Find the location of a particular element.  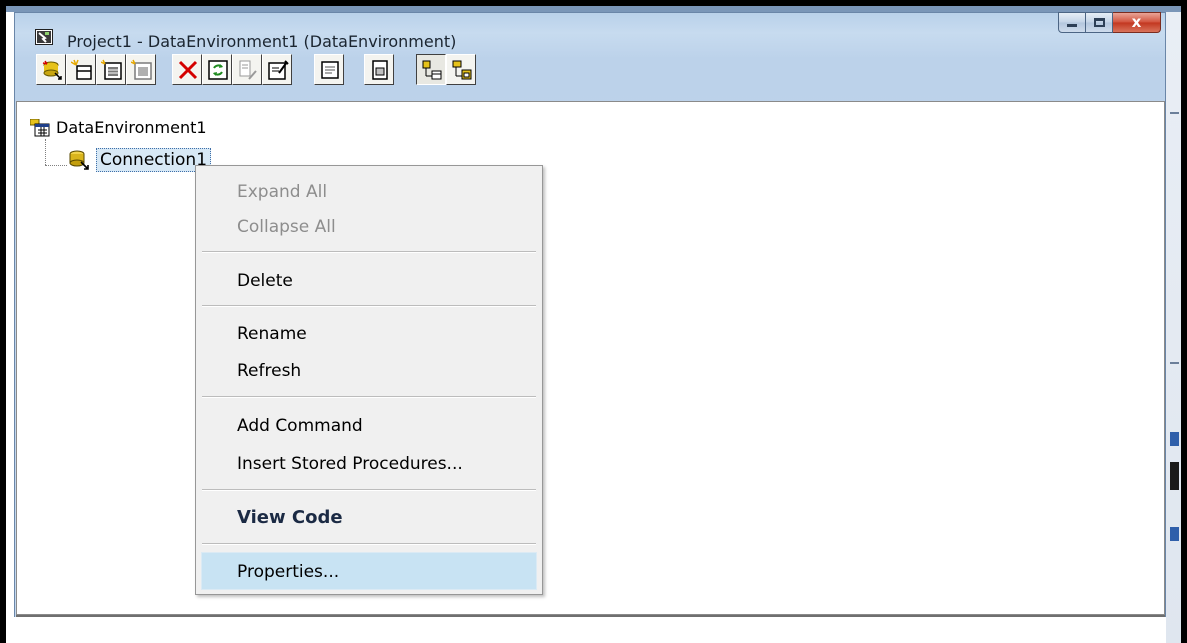

tree-node-connection1: Connection1 is located at coordinates (140, 160).